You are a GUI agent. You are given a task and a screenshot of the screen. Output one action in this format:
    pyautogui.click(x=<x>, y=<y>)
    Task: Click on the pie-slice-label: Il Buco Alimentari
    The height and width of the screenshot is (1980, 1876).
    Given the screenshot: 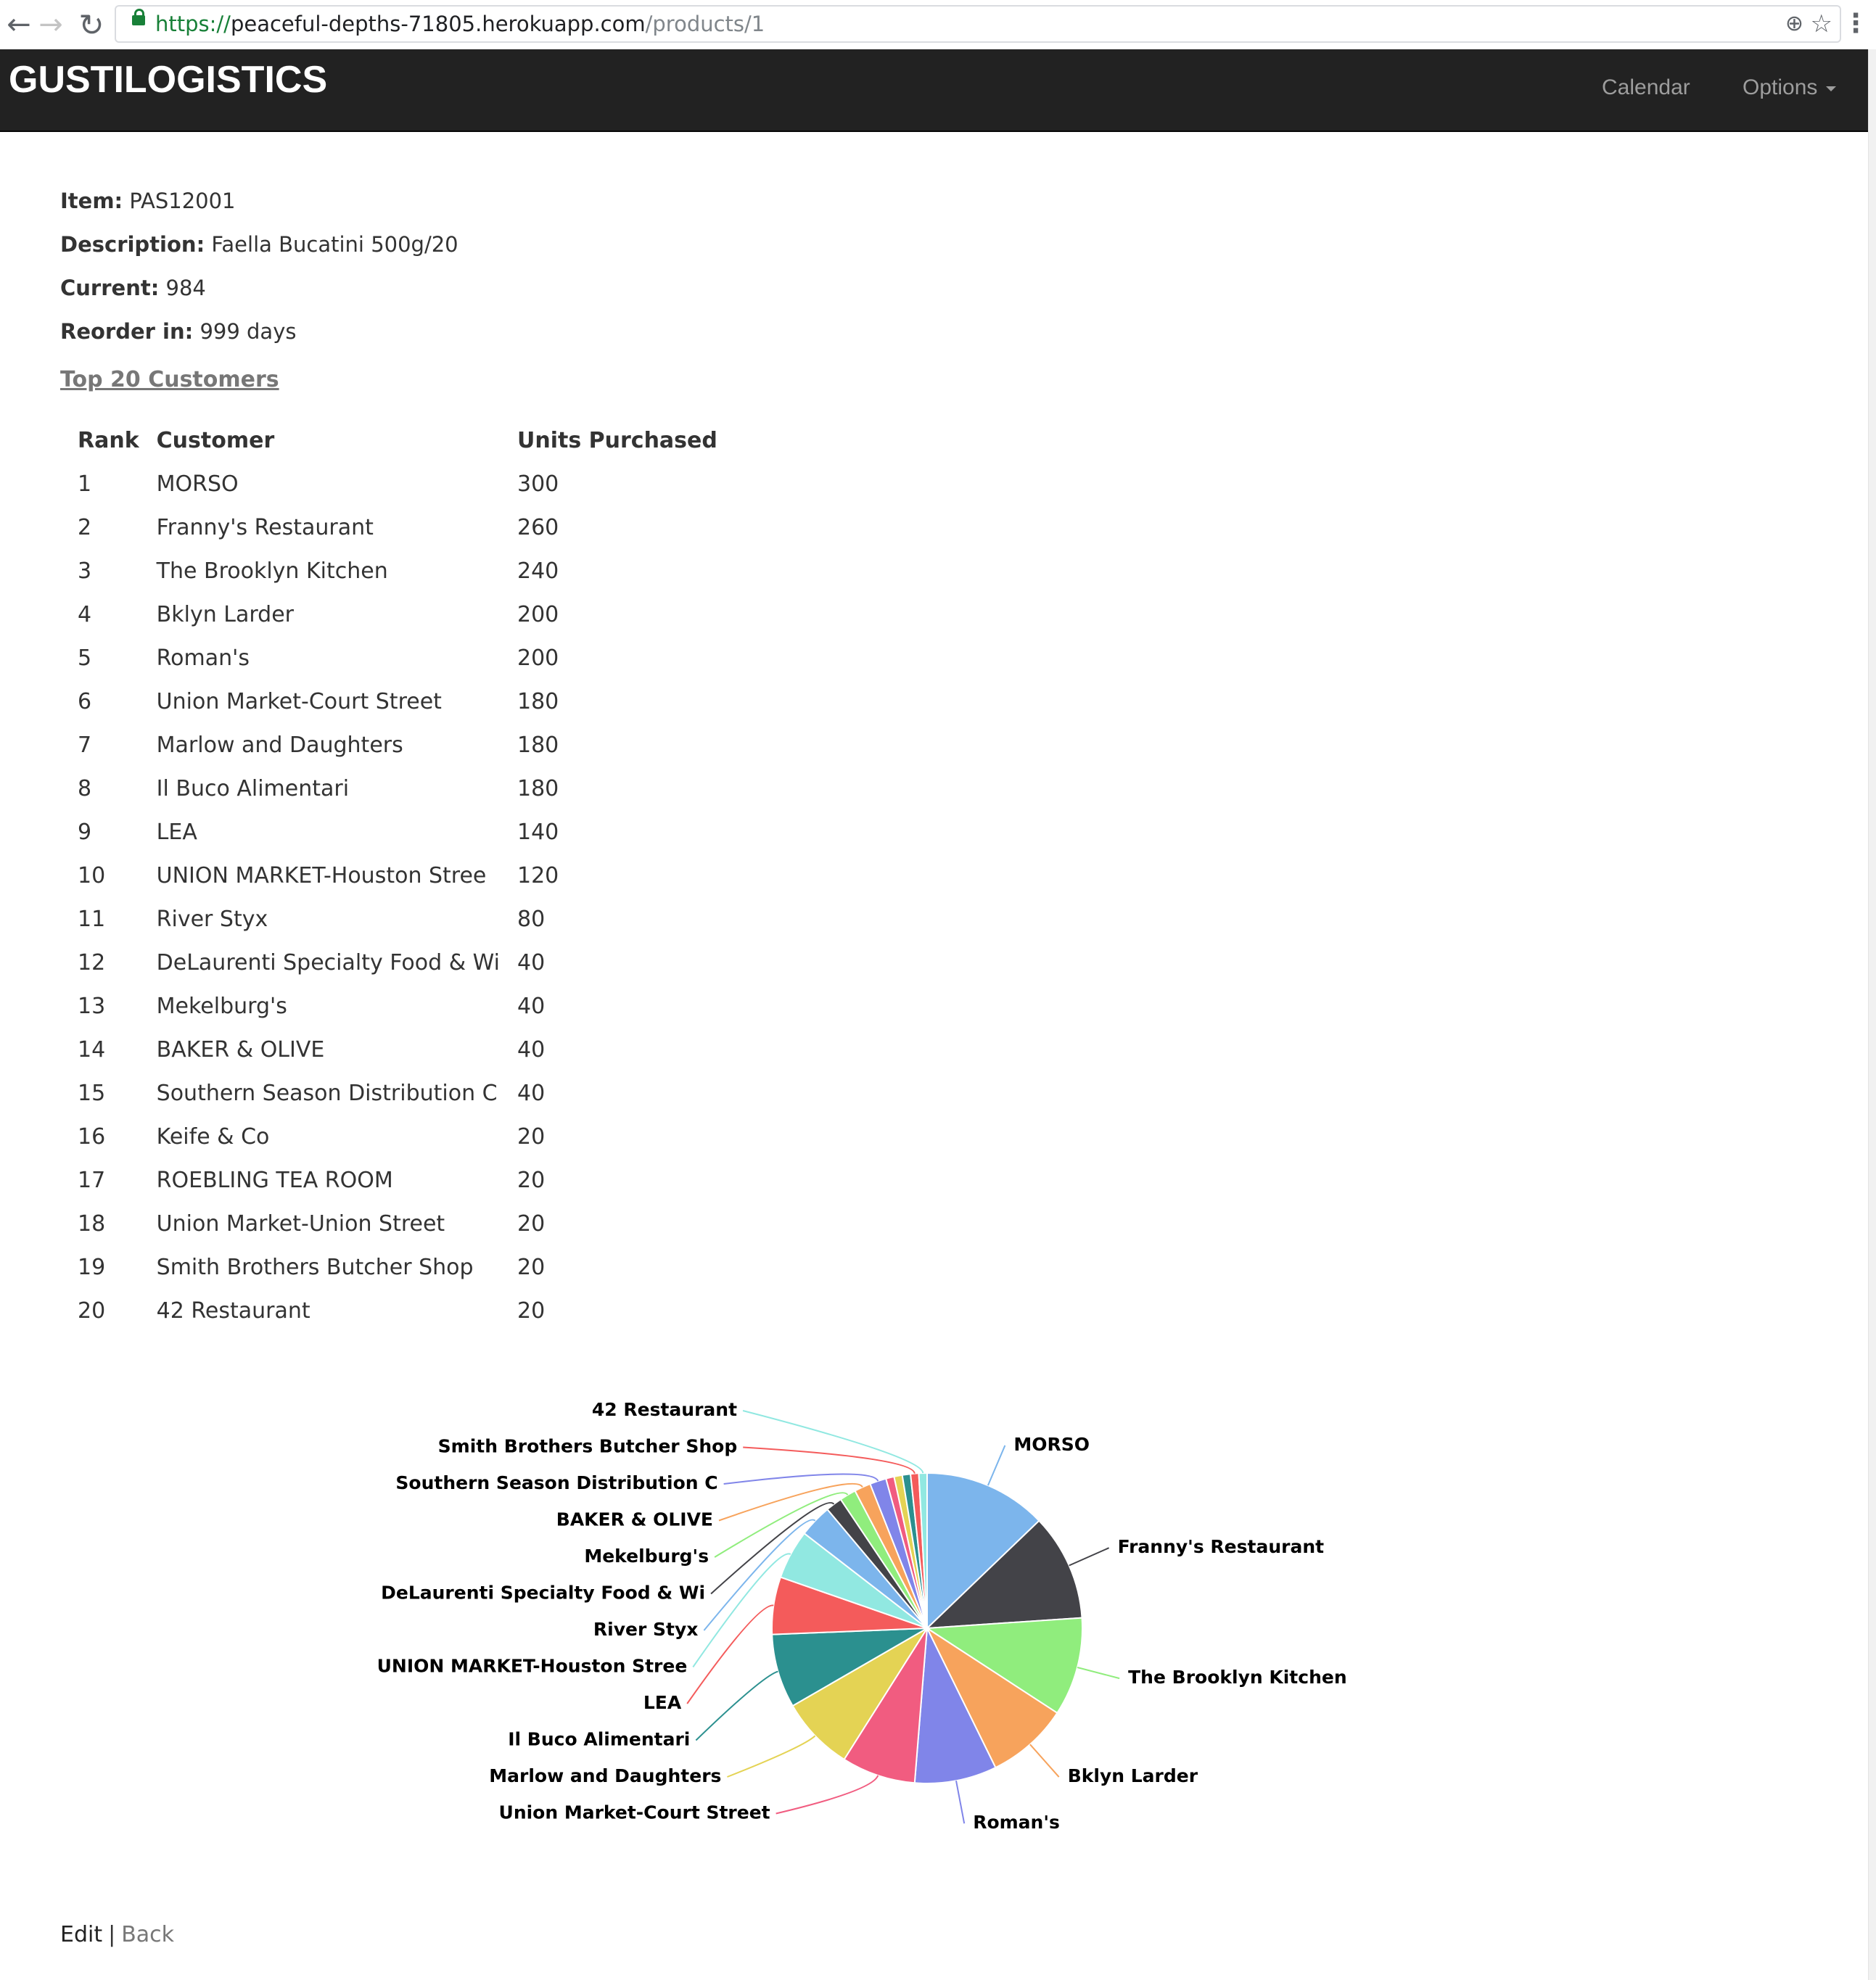 What is the action you would take?
    pyautogui.click(x=599, y=1740)
    